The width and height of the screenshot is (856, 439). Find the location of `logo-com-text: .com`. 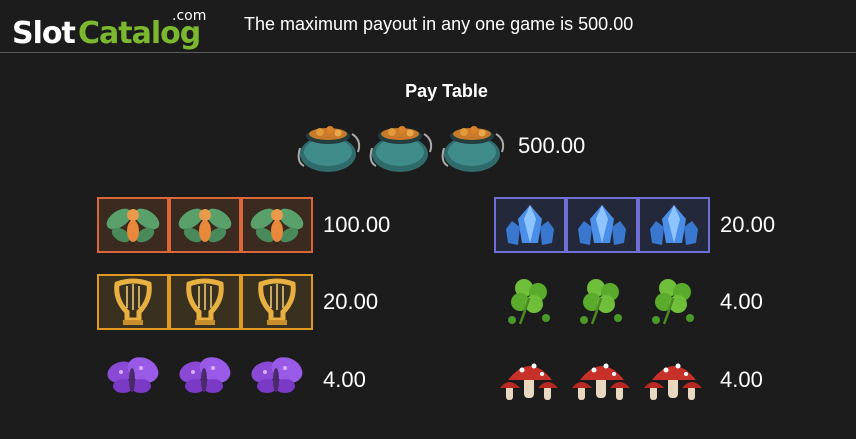

logo-com-text: .com is located at coordinates (189, 16).